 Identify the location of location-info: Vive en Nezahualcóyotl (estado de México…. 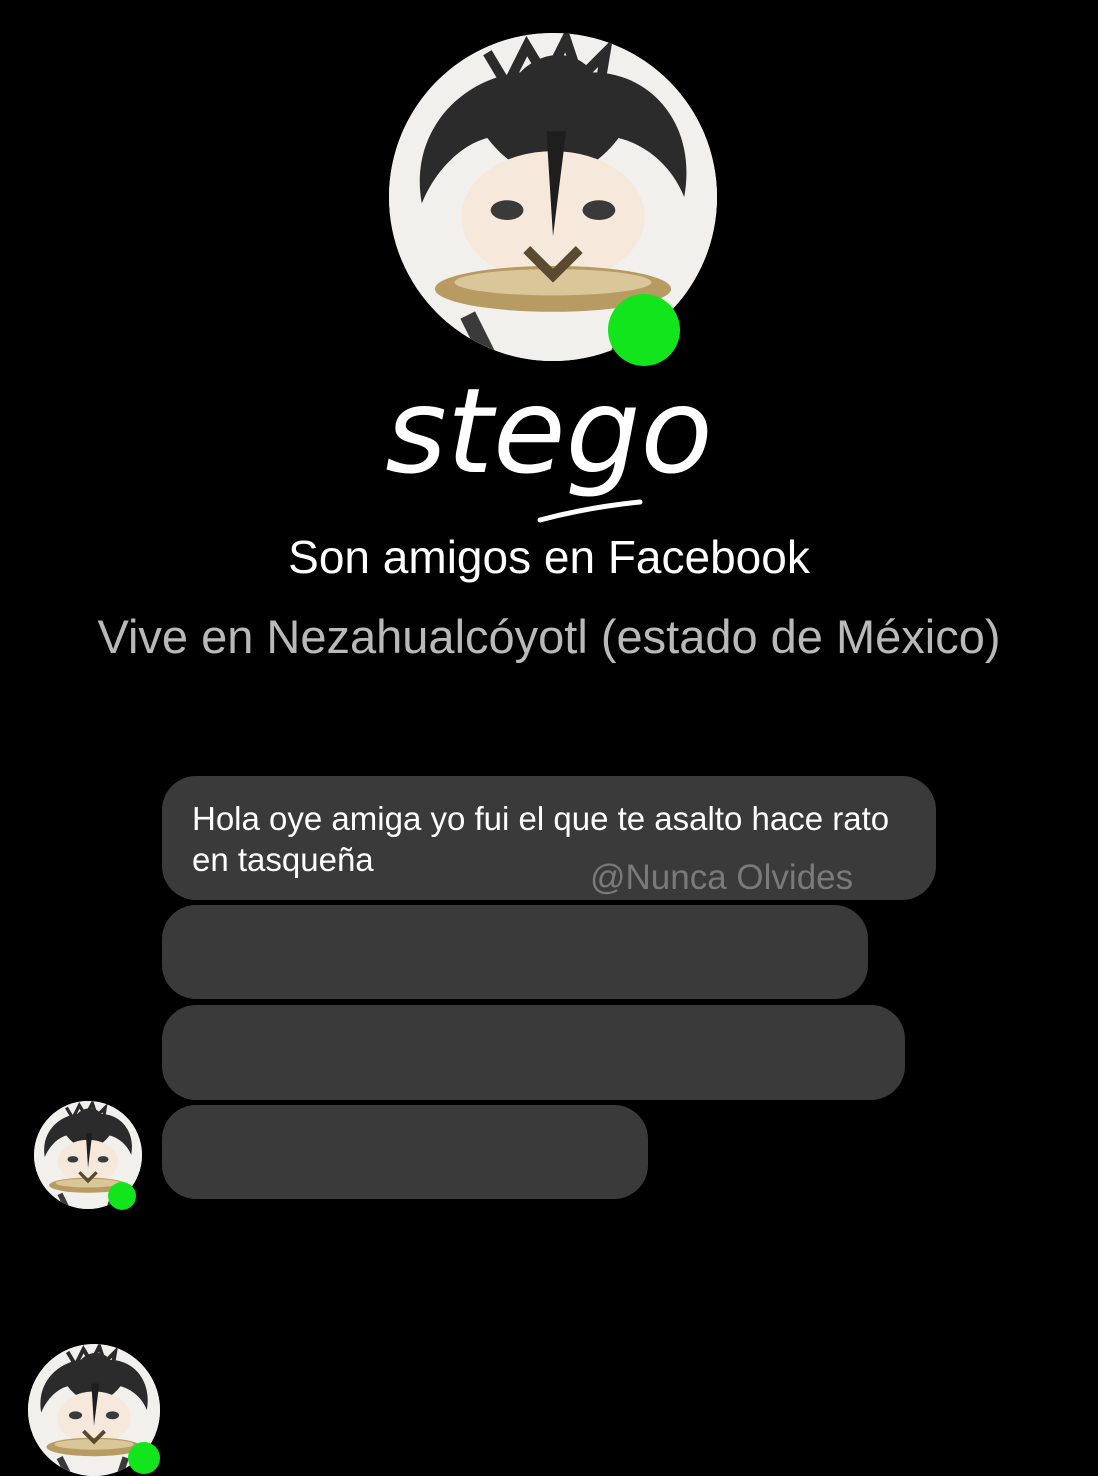
(549, 636).